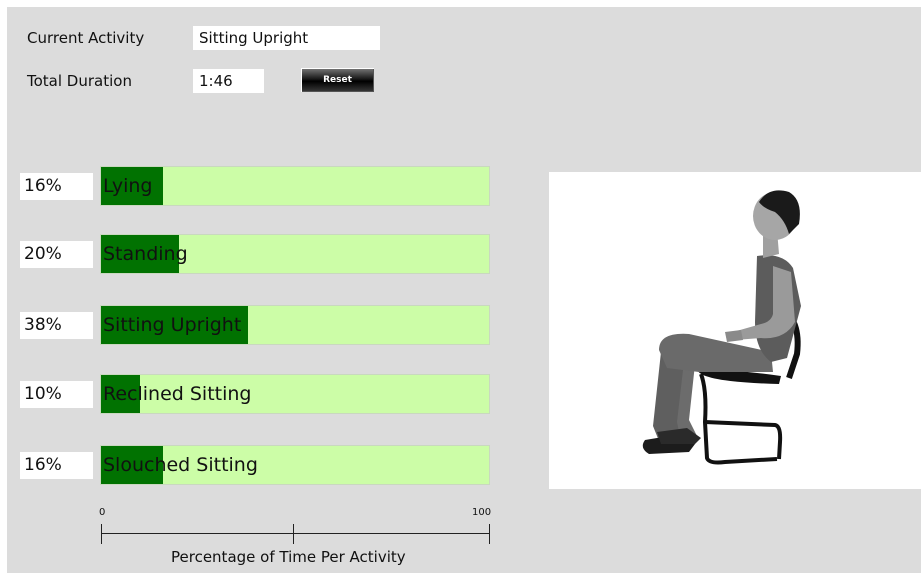  I want to click on bar-track-4: Slouched Sitting, so click(295, 465).